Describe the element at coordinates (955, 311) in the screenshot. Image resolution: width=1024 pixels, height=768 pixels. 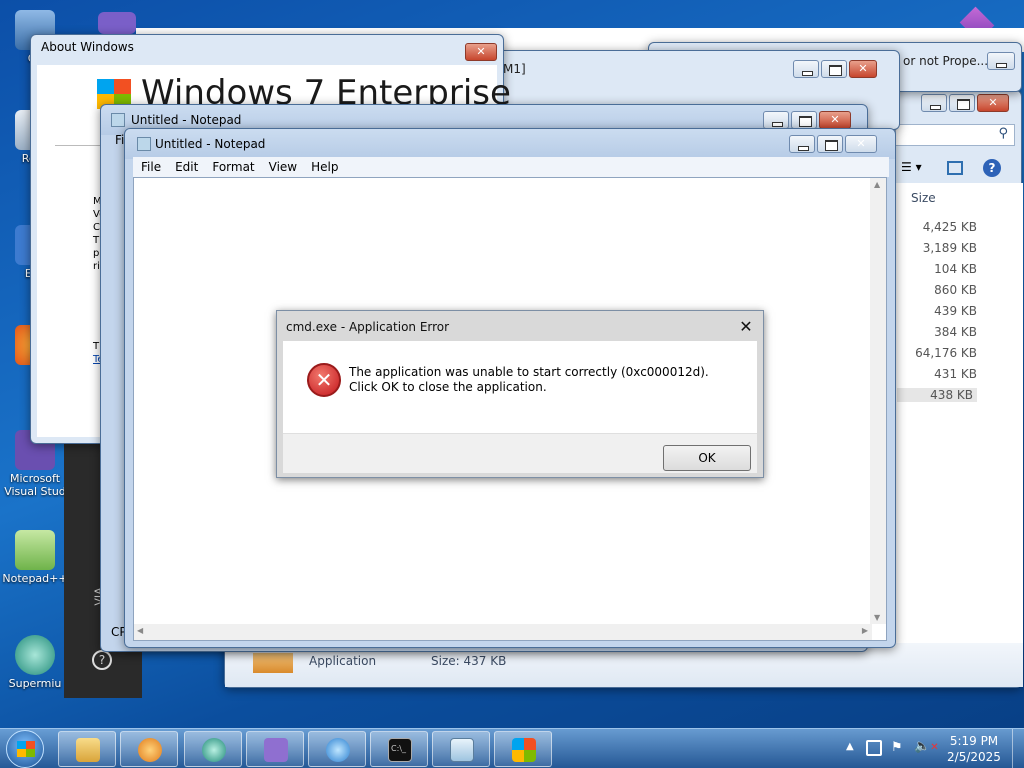
I see `file-size-cell: 439 KB` at that location.